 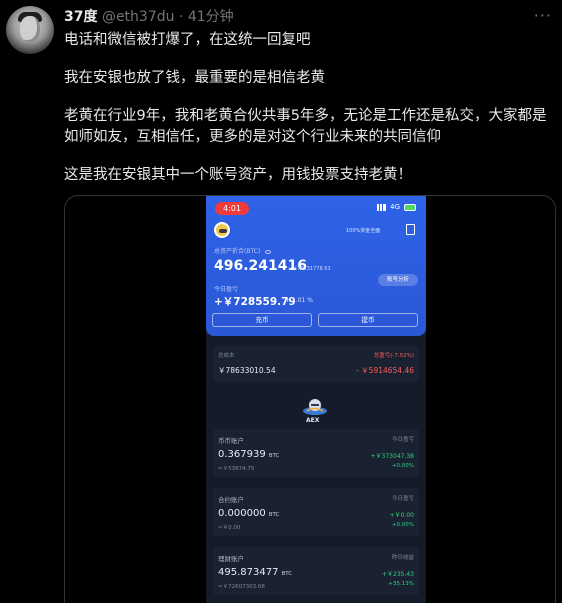 I want to click on post-time: 41分钟, so click(x=211, y=17).